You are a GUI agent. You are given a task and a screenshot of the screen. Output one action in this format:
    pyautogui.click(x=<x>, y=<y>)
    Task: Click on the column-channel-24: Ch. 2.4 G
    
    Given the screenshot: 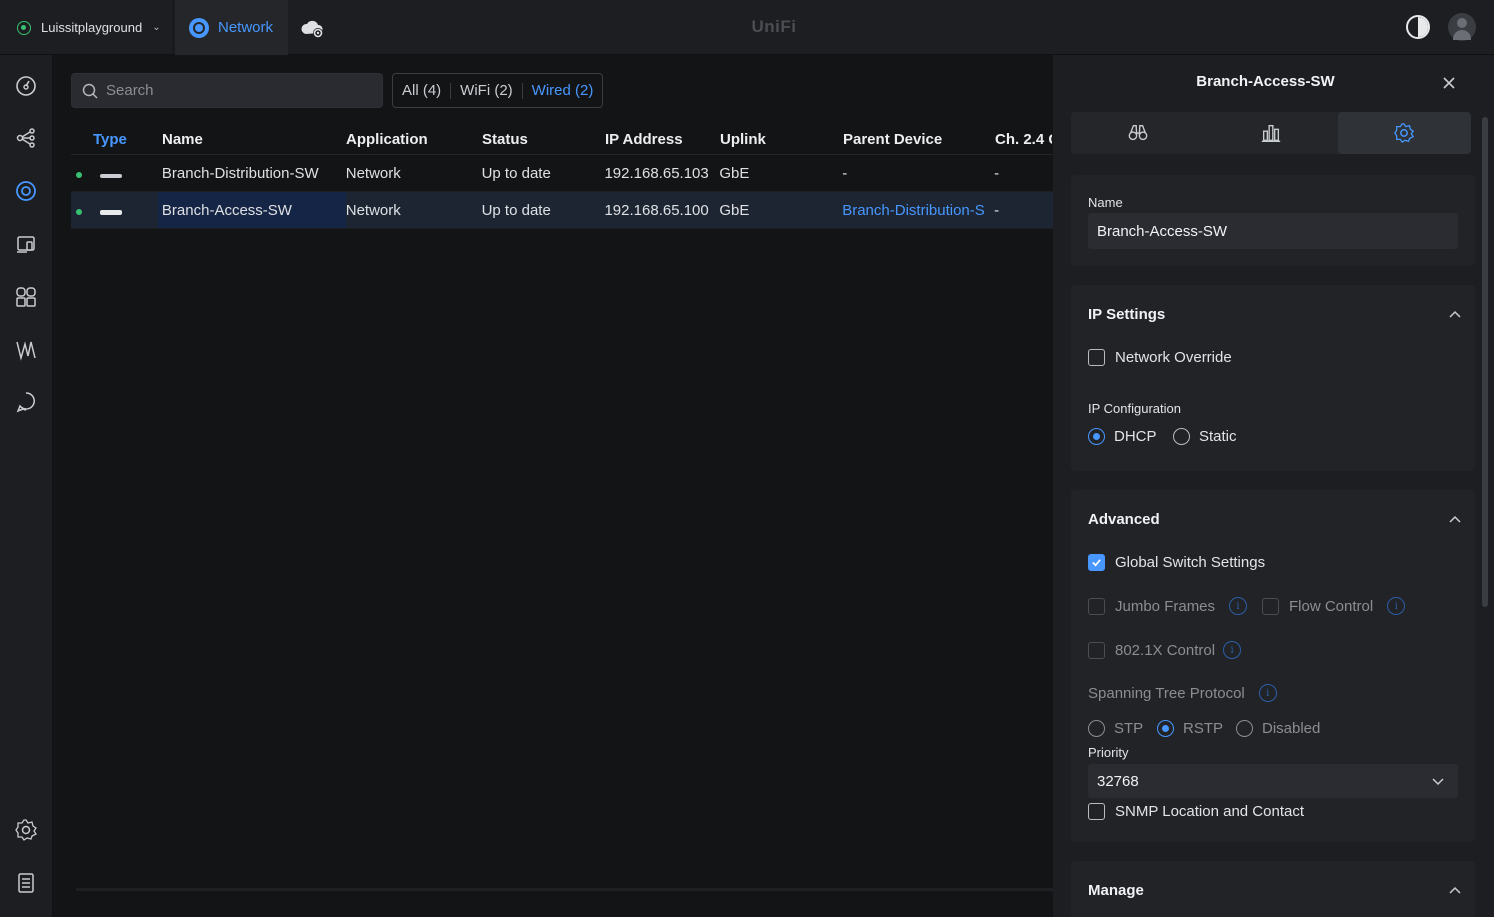 What is the action you would take?
    pyautogui.click(x=1023, y=139)
    